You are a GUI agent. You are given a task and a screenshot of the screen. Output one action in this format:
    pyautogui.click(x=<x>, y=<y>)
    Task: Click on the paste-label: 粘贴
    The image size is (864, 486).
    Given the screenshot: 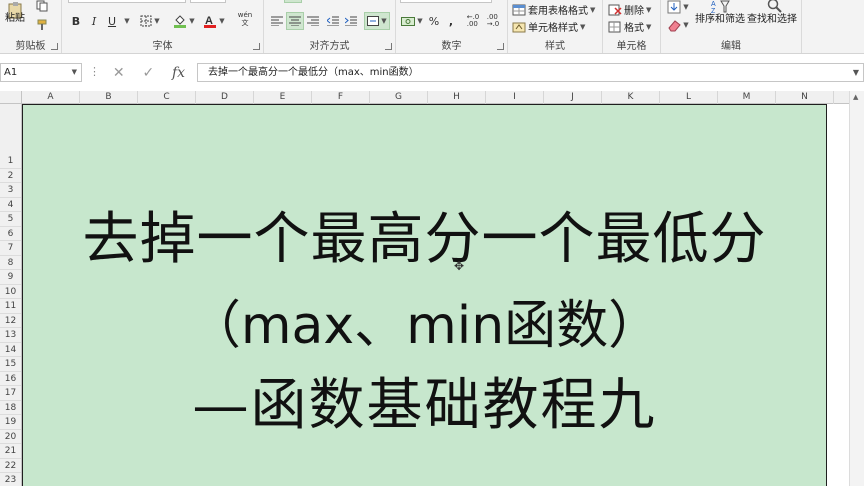 What is the action you would take?
    pyautogui.click(x=15, y=16)
    